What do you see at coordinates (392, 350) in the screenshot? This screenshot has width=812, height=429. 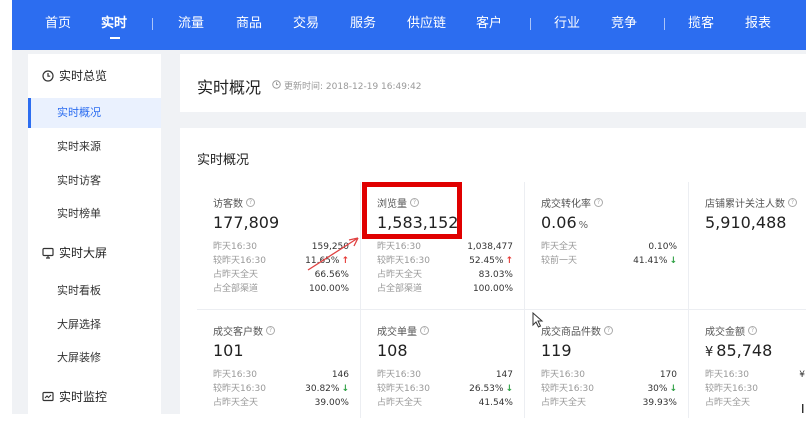 I see `metric-value: 108` at bounding box center [392, 350].